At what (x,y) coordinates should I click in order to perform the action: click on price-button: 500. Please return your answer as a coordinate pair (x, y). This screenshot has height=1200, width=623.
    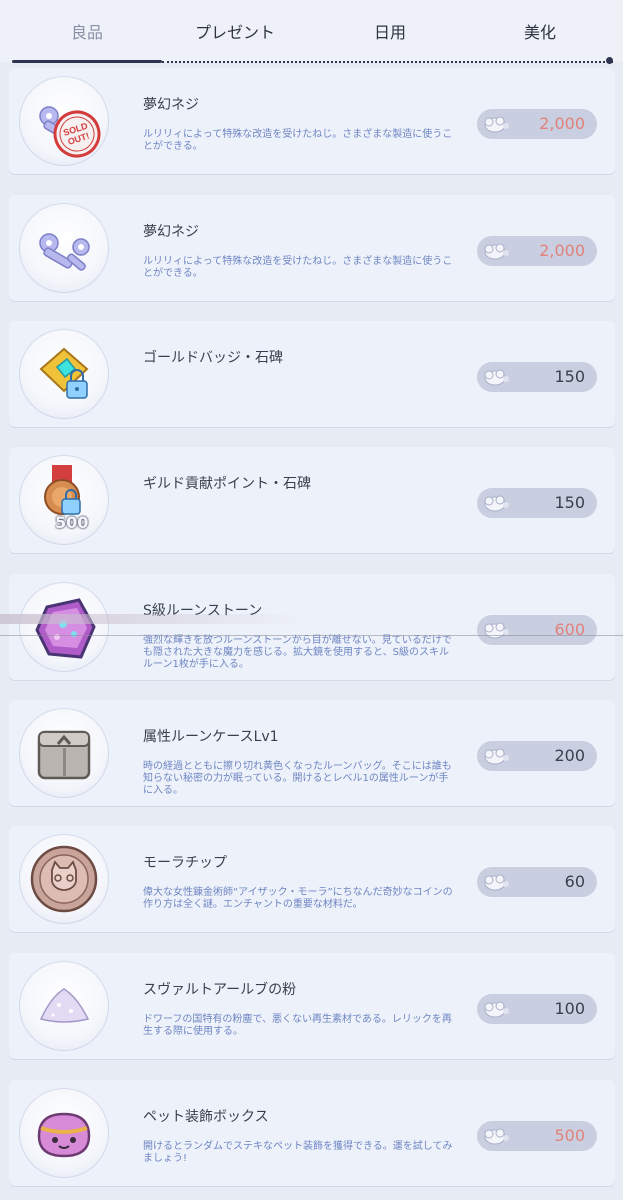
    Looking at the image, I should click on (537, 1136).